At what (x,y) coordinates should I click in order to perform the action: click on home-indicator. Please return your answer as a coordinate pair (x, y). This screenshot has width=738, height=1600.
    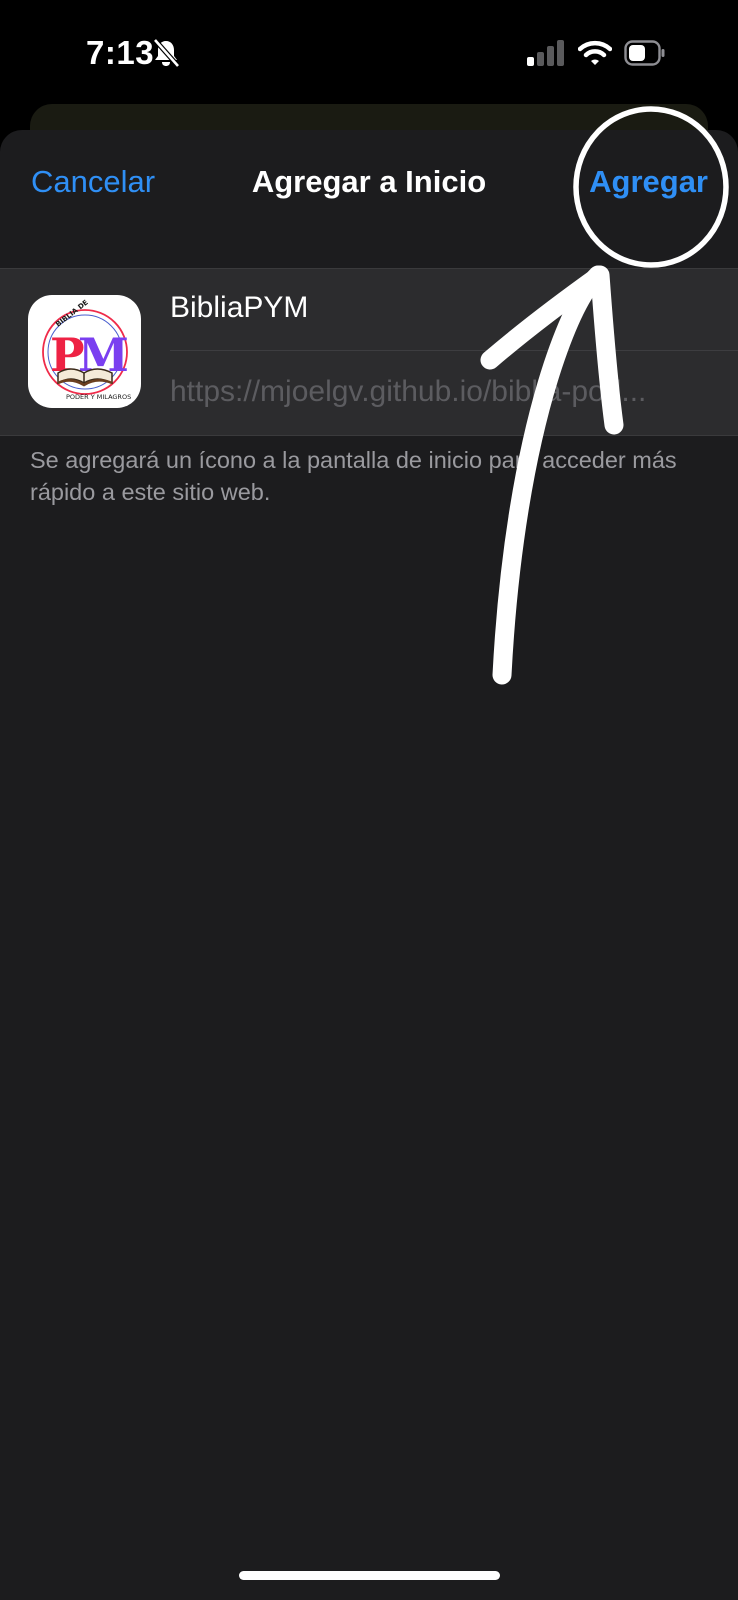
    Looking at the image, I should click on (369, 1575).